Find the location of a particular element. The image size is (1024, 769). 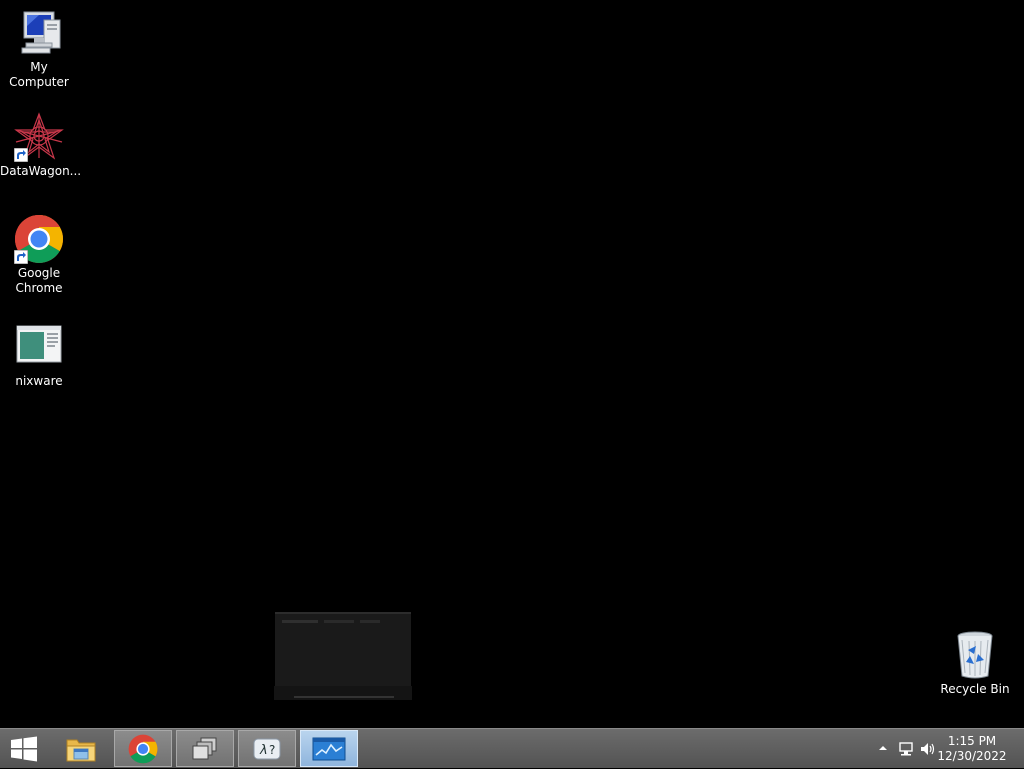

desktop-icon-nixware: nixware is located at coordinates (39, 355).